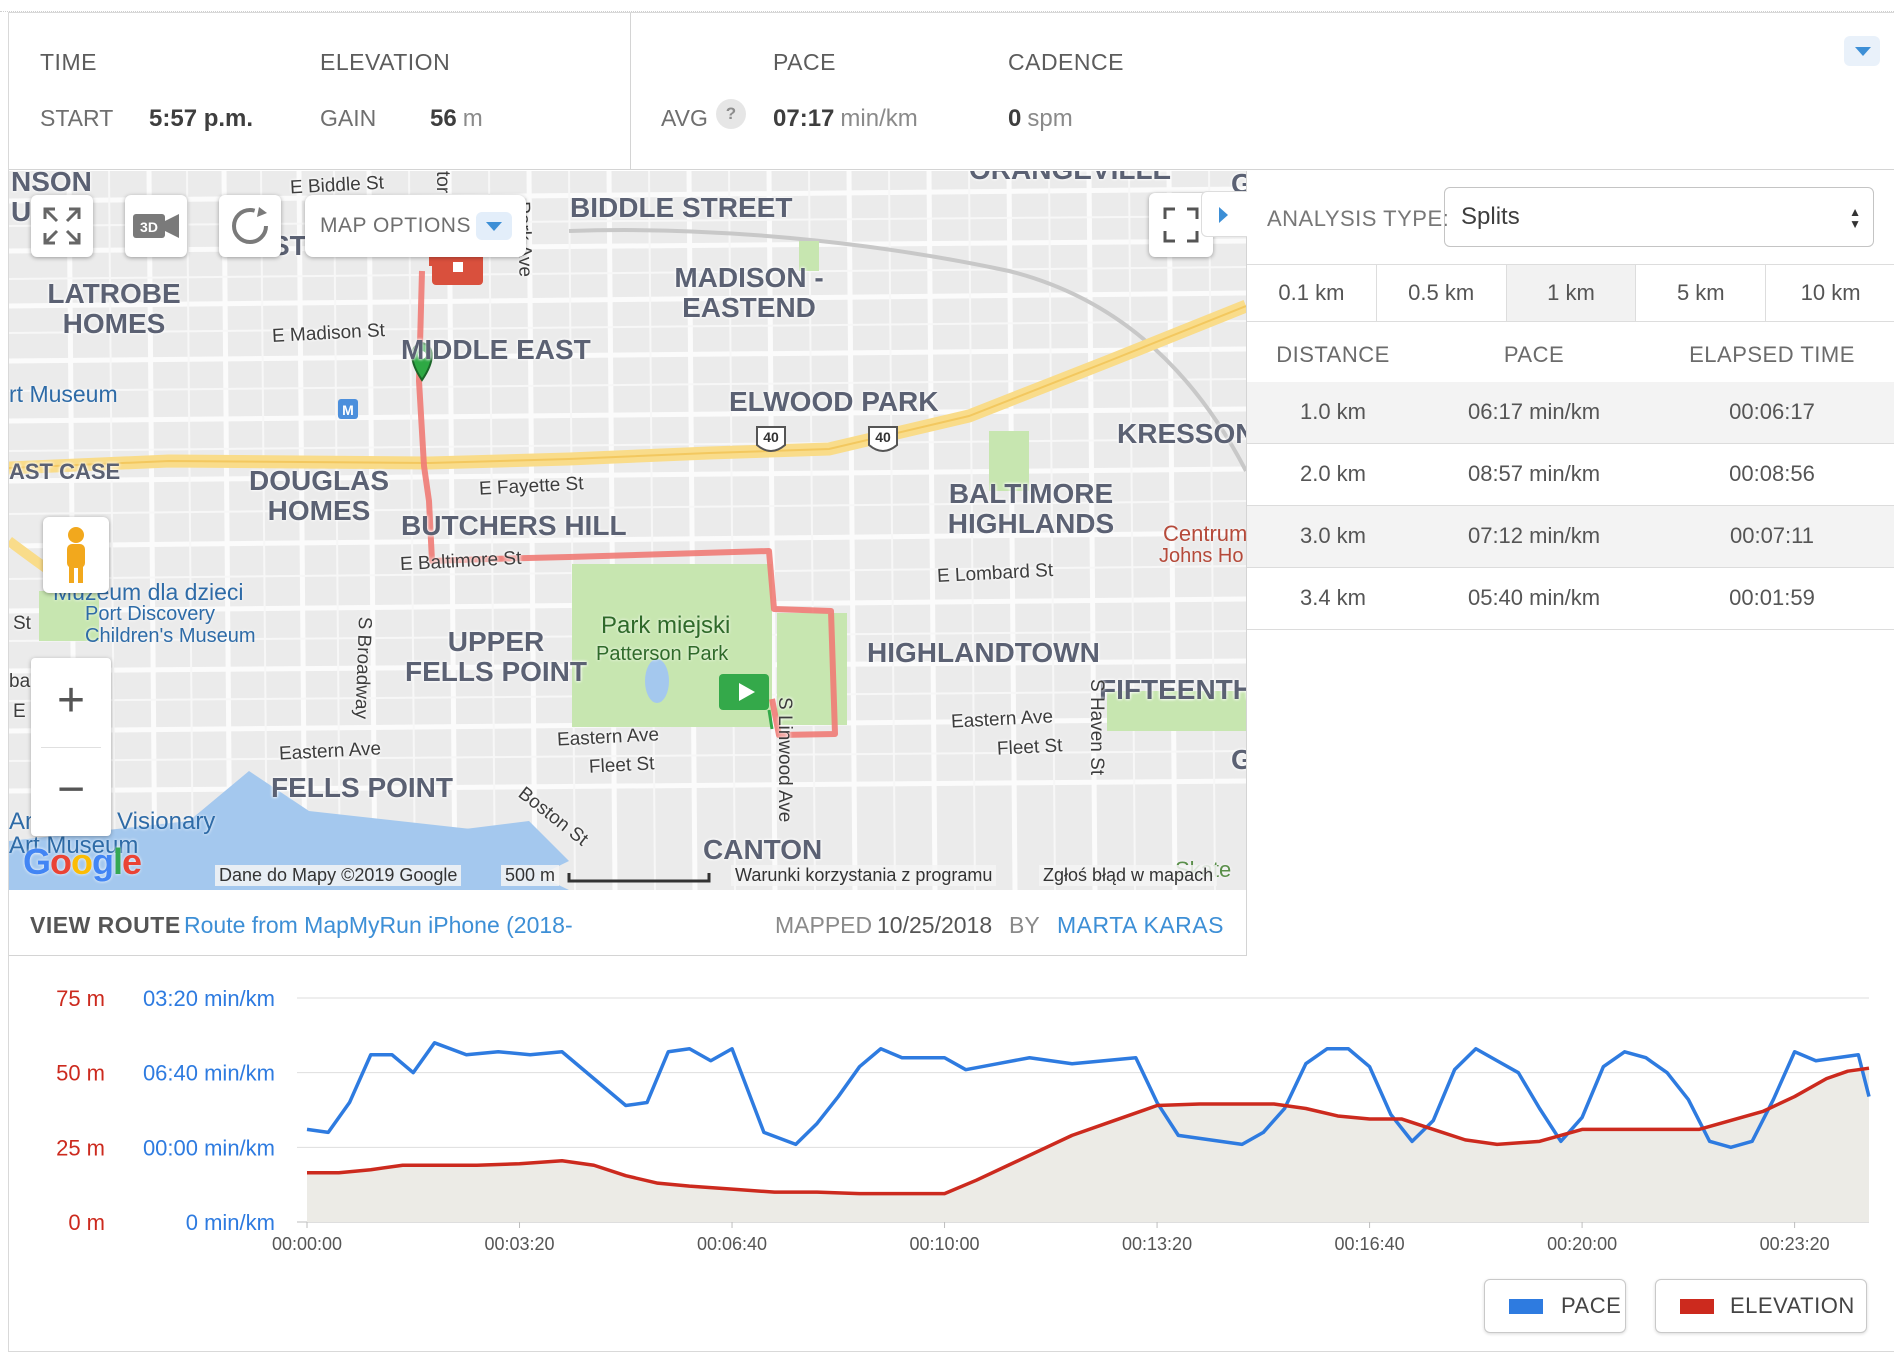 Image resolution: width=1894 pixels, height=1352 pixels. Describe the element at coordinates (666, 625) in the screenshot. I see `poi-label: Park miejski` at that location.